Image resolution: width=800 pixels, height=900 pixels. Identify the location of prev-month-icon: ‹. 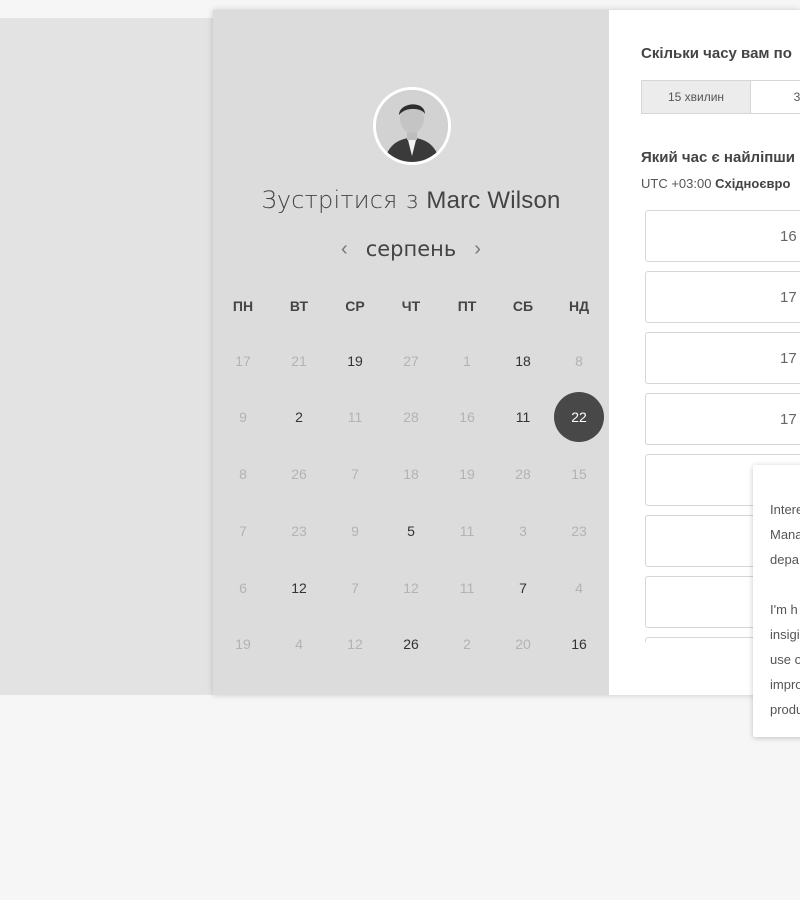
(344, 249).